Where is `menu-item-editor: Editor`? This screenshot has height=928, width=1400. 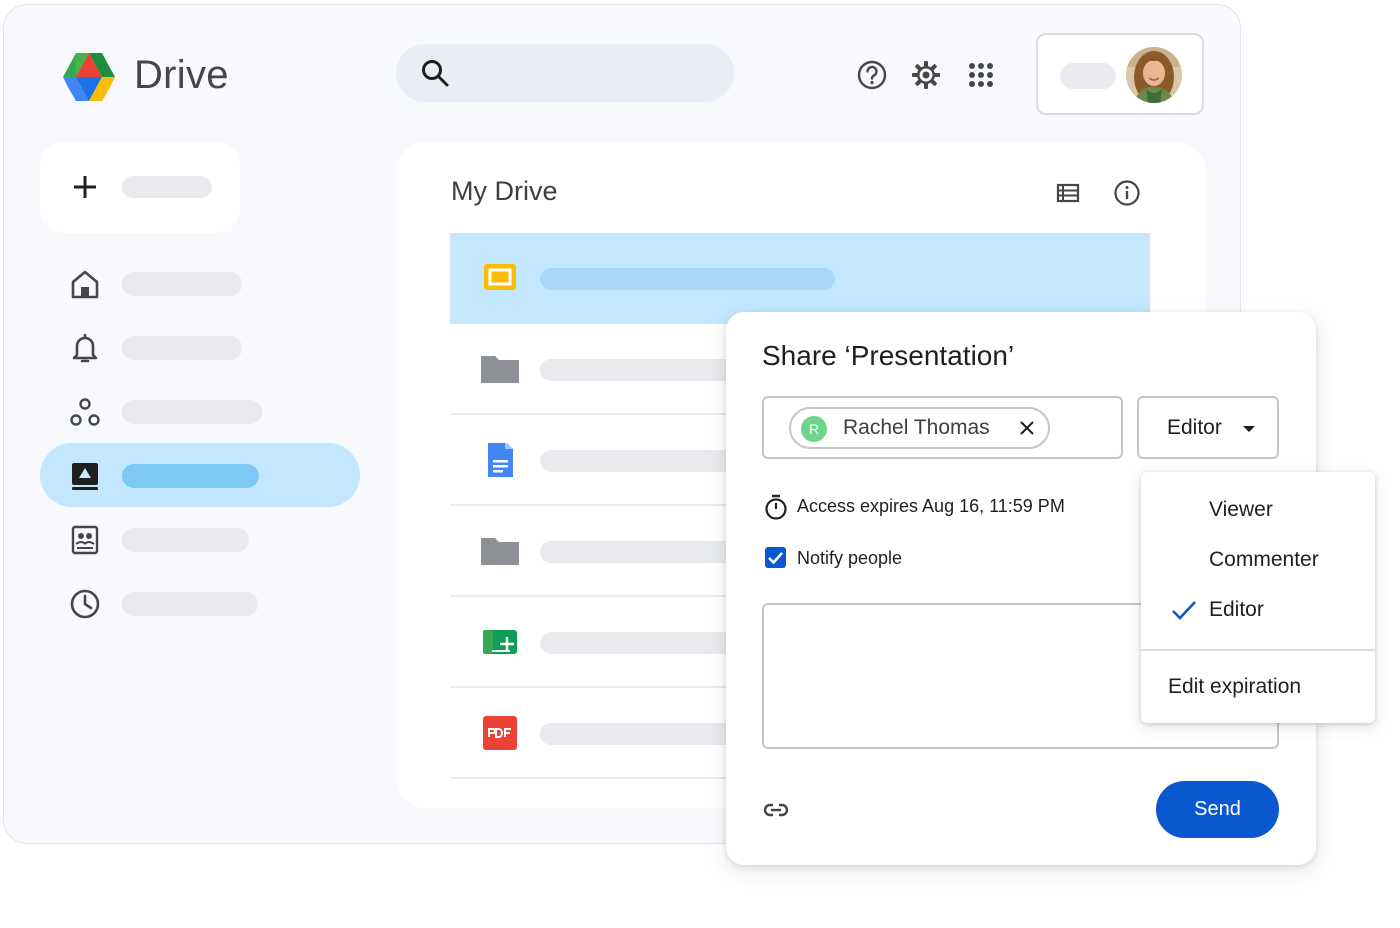
menu-item-editor: Editor is located at coordinates (1258, 610).